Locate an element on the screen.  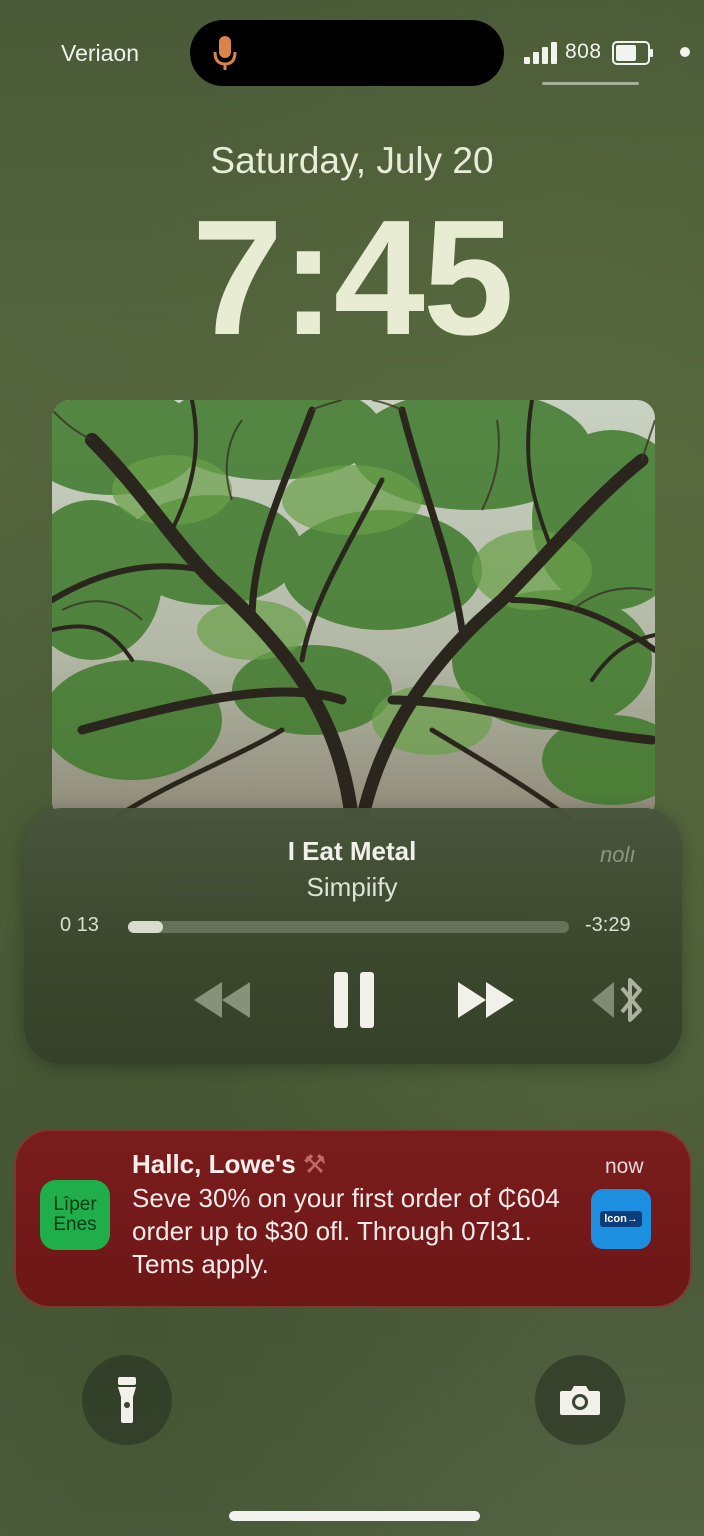
camera-button is located at coordinates (580, 1400).